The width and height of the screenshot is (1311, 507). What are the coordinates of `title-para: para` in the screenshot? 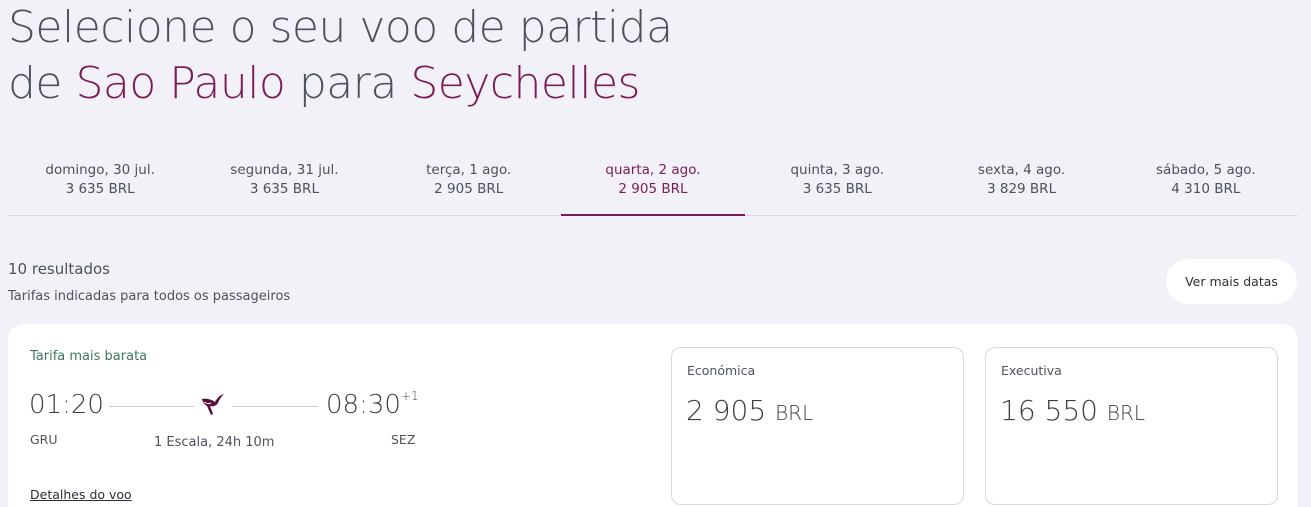 It's located at (347, 83).